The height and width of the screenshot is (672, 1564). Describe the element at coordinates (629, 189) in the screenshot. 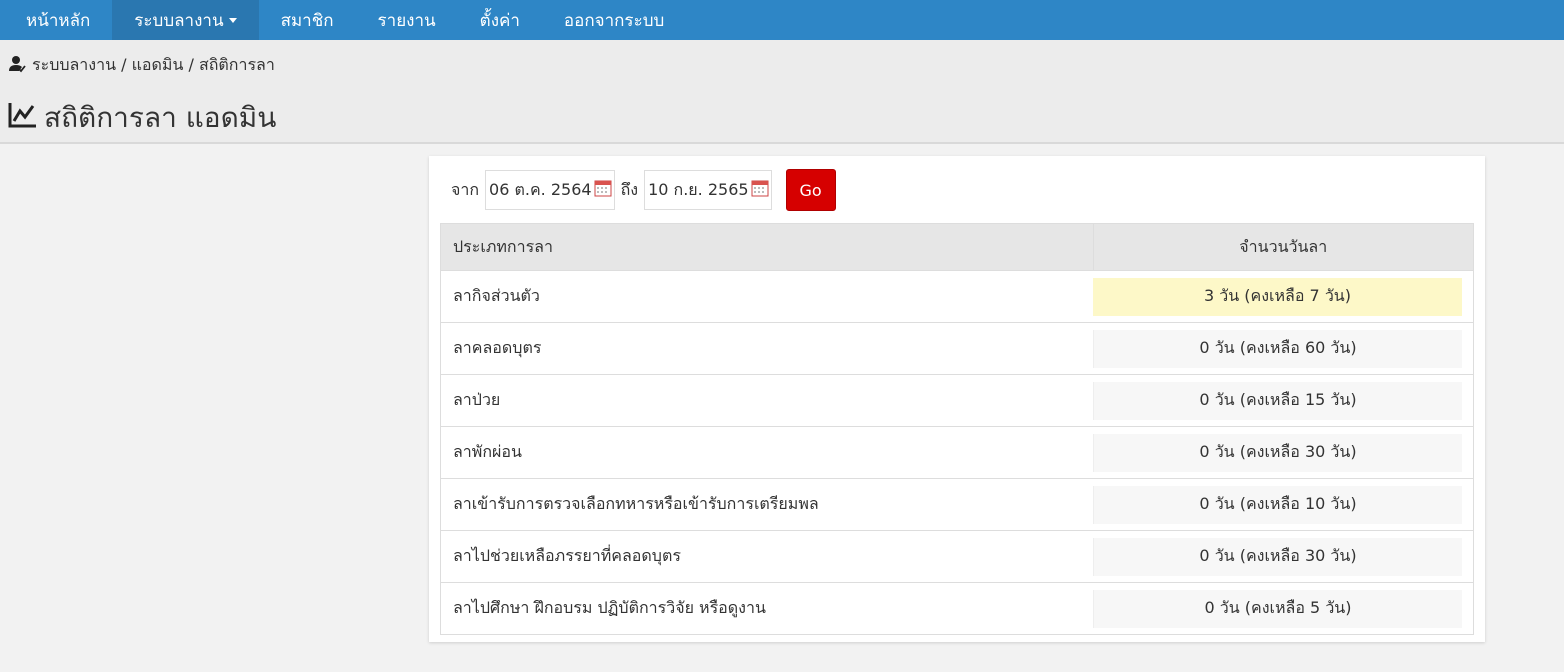

I see `to-label: ถึง` at that location.